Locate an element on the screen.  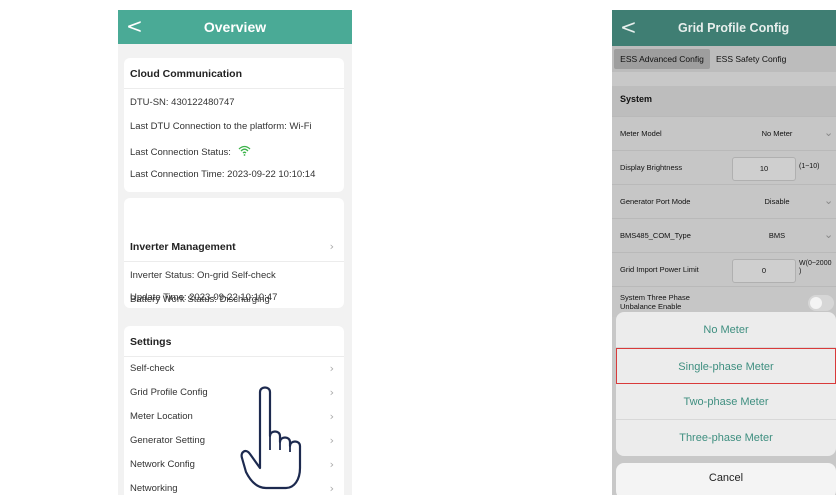
settings-item-label: Self-check is located at coordinates (152, 368).